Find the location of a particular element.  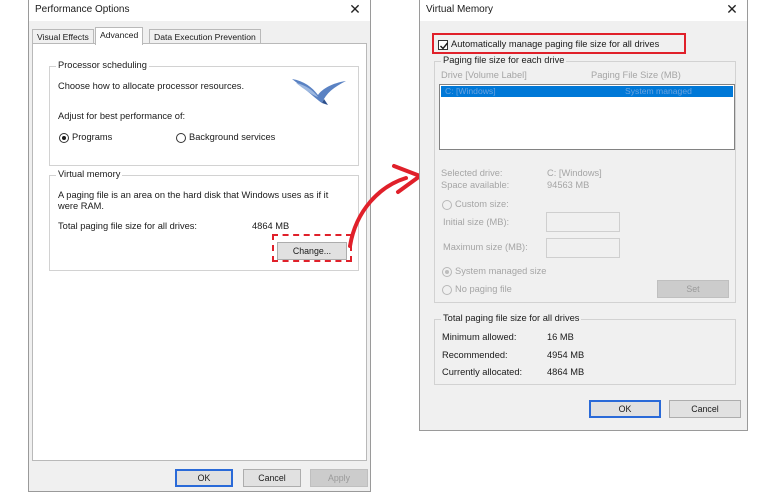

close-icon: ✕ is located at coordinates (355, 9).